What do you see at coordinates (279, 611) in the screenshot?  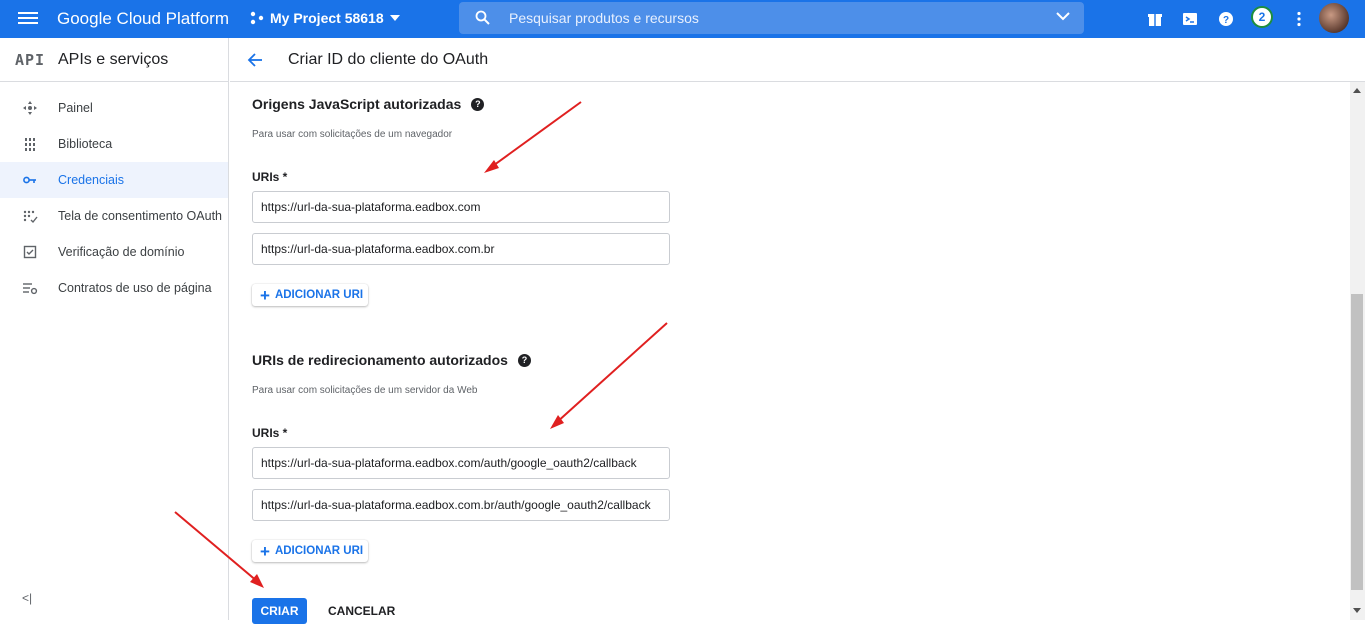 I see `create-button: CRIAR` at bounding box center [279, 611].